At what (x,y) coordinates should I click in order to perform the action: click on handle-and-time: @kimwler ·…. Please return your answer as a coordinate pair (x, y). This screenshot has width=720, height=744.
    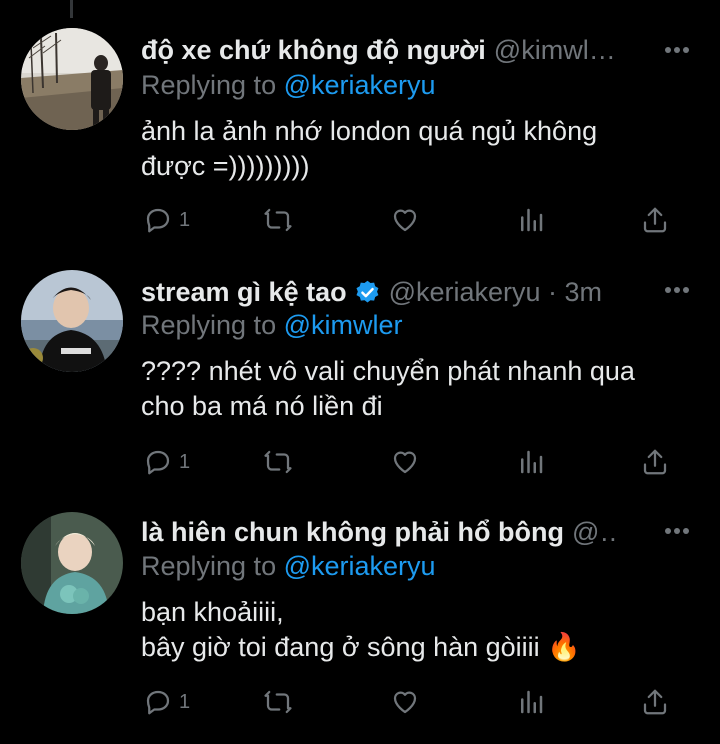
    Looking at the image, I should click on (557, 50).